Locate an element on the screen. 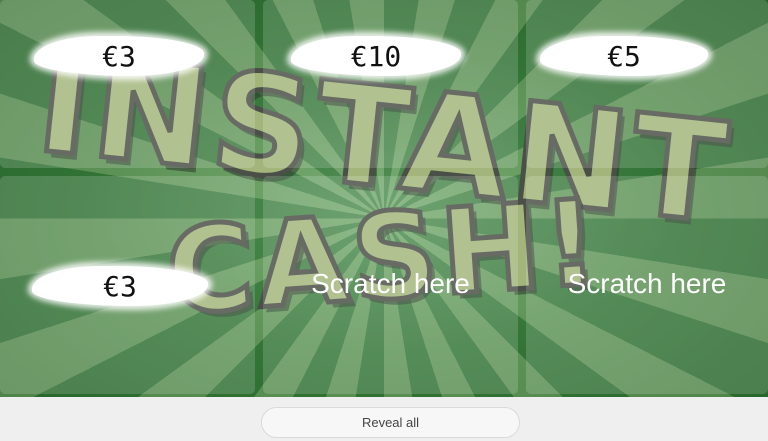 This screenshot has width=768, height=441. prize-amount: €5 is located at coordinates (624, 56).